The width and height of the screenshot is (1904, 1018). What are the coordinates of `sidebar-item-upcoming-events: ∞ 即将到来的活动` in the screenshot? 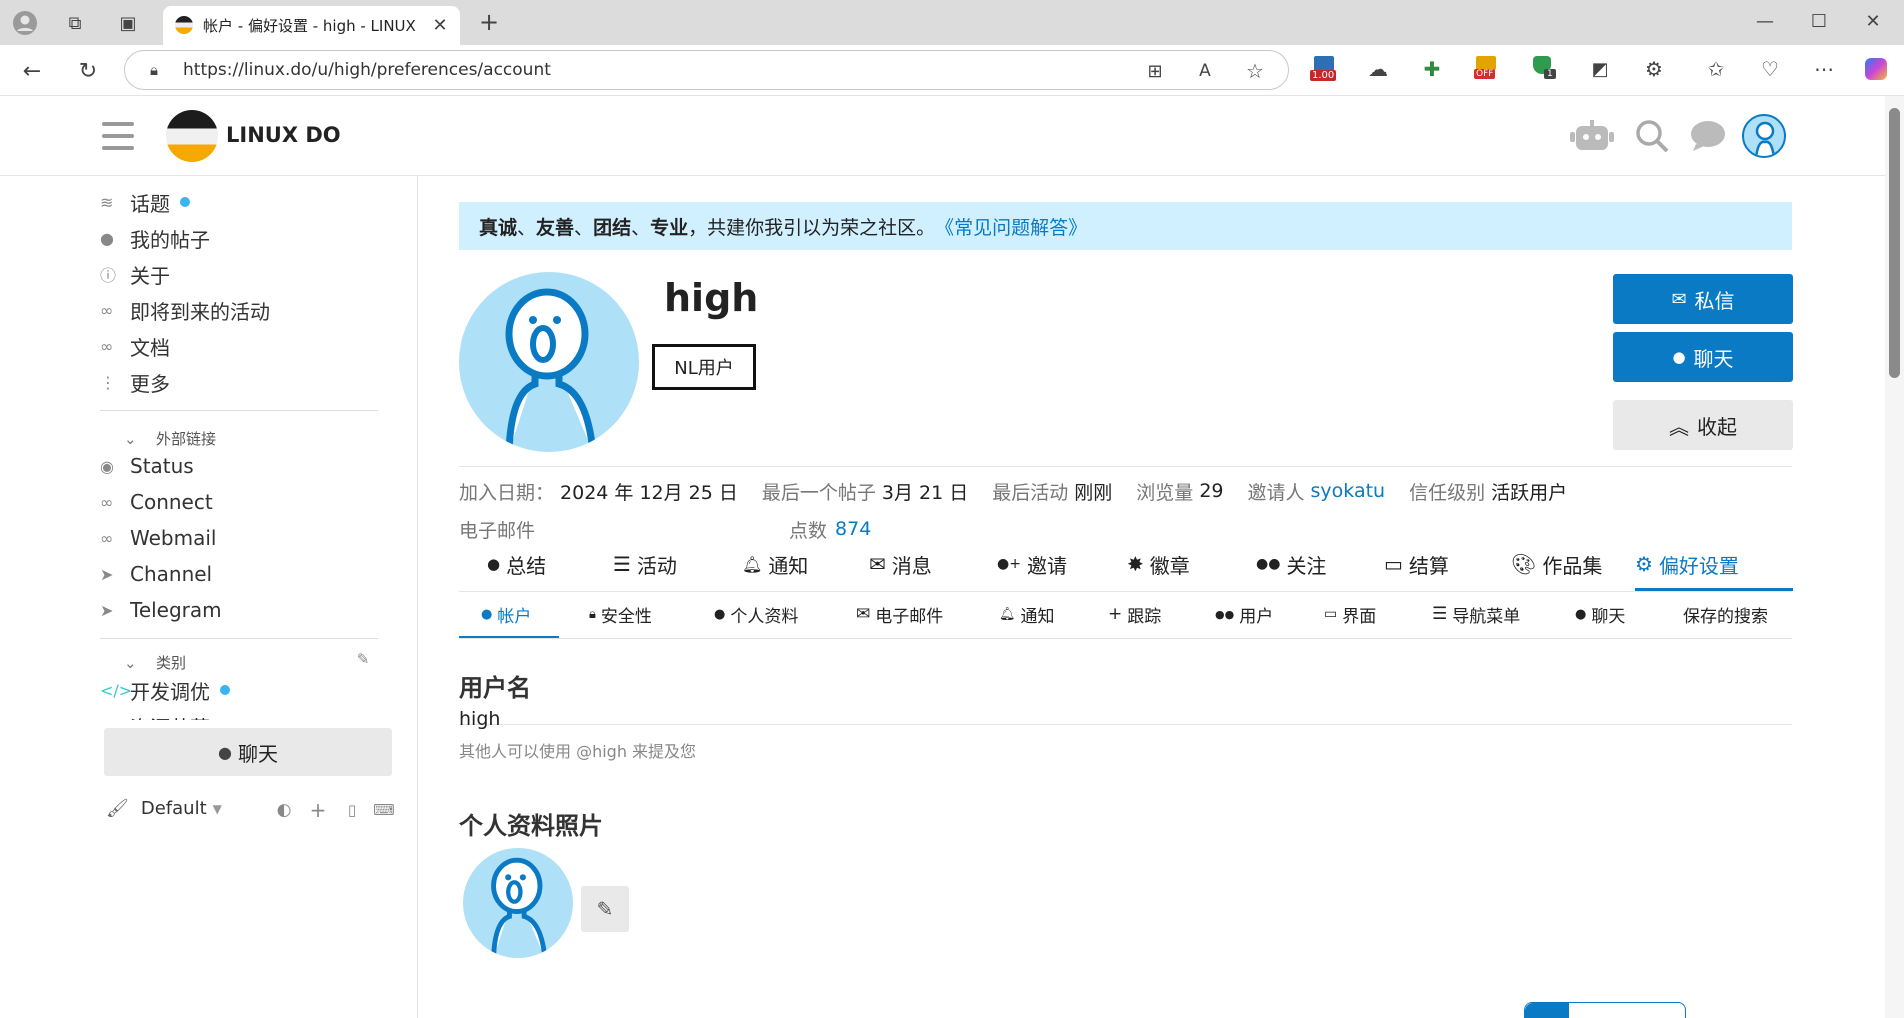 It's located at (185, 310).